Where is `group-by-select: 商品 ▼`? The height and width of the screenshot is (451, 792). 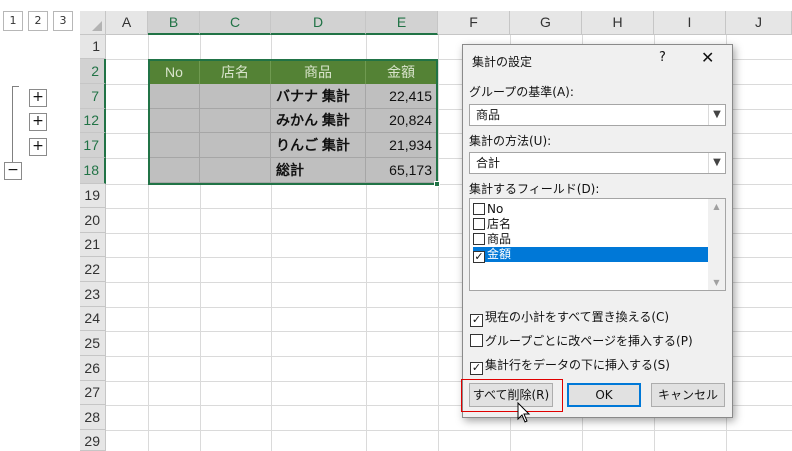
group-by-select: 商品 ▼ is located at coordinates (597, 115).